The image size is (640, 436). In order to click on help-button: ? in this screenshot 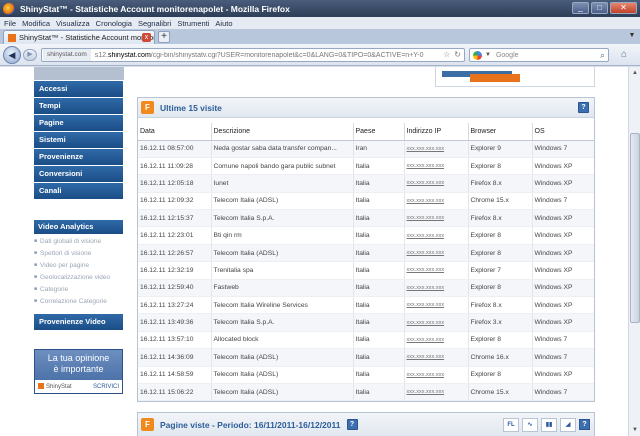, I will do `click(583, 107)`.